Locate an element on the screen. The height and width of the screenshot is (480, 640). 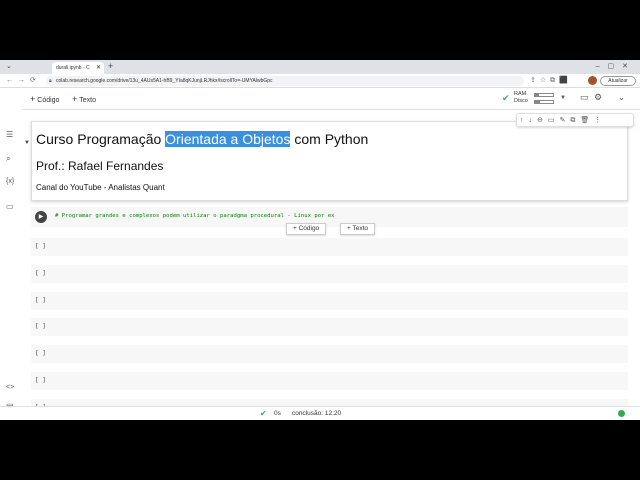
new-tab-button: + is located at coordinates (110, 66).